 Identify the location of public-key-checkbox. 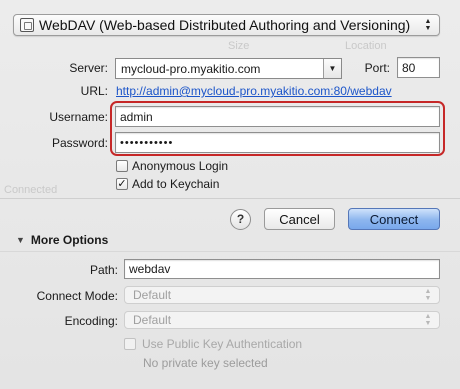
(130, 344).